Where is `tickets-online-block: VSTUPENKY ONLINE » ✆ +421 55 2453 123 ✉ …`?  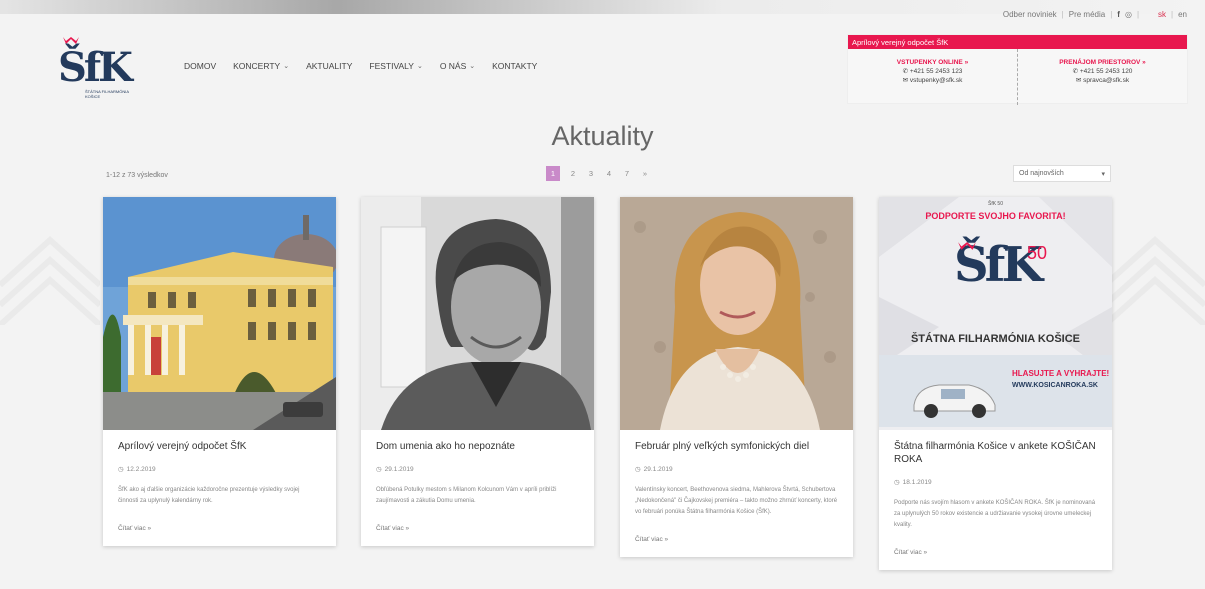
tickets-online-block: VSTUPENKY ONLINE » ✆ +421 55 2453 123 ✉ … is located at coordinates (933, 77).